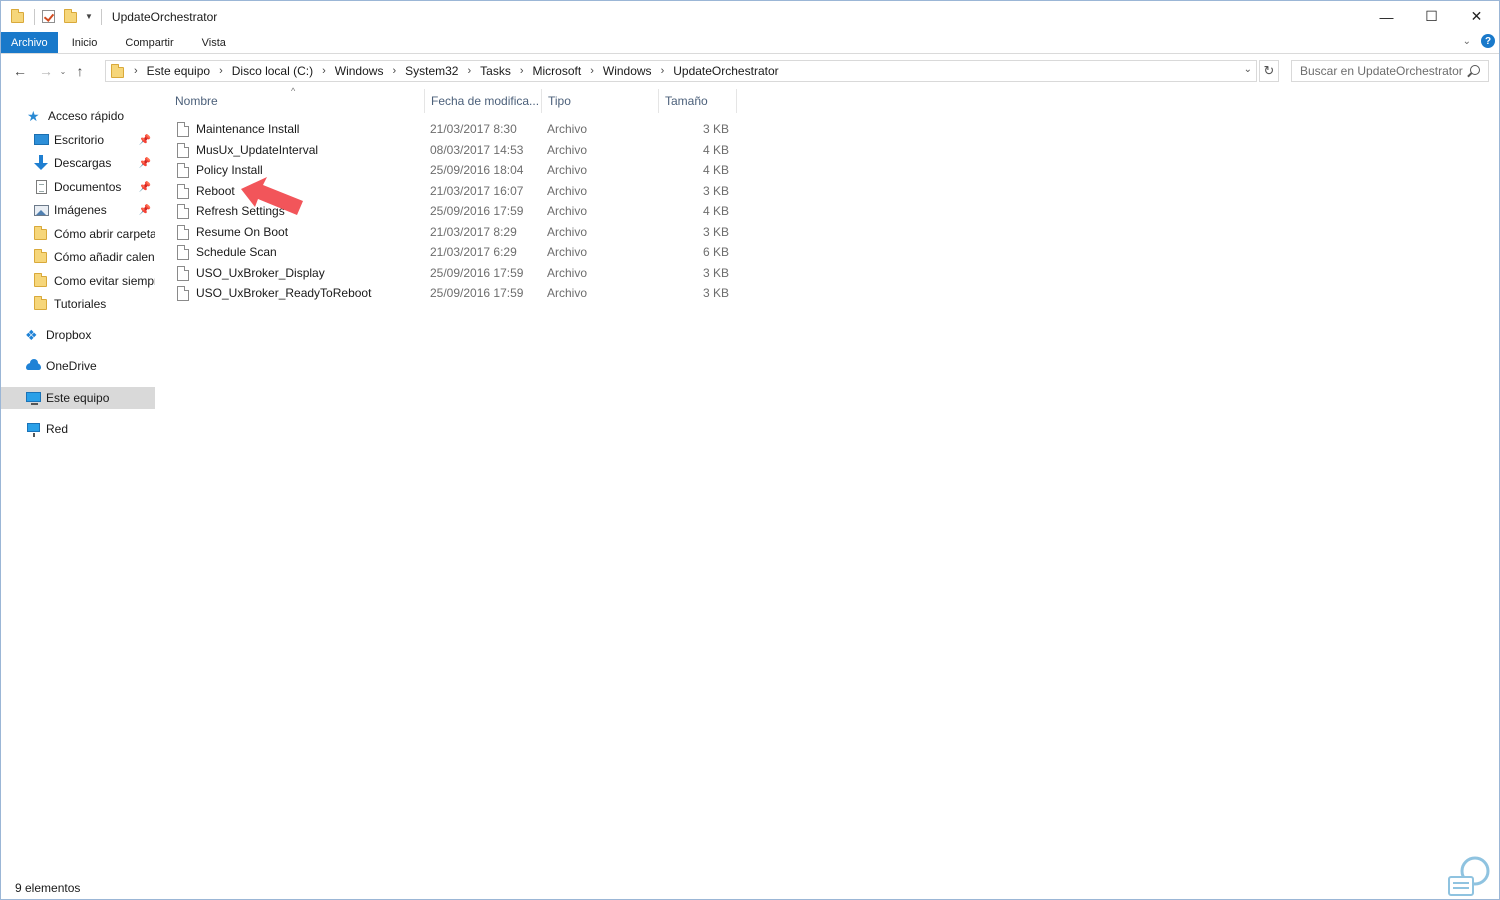 The width and height of the screenshot is (1500, 900). What do you see at coordinates (78, 116) in the screenshot?
I see `sidebar-item-acceso-rapido: ★ Acceso rápido` at bounding box center [78, 116].